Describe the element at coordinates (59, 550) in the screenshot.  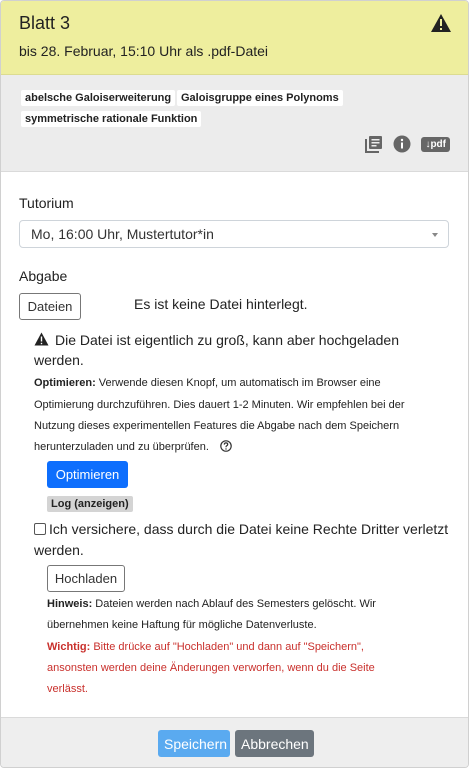
I see `rights-confirm-text: werden.` at that location.